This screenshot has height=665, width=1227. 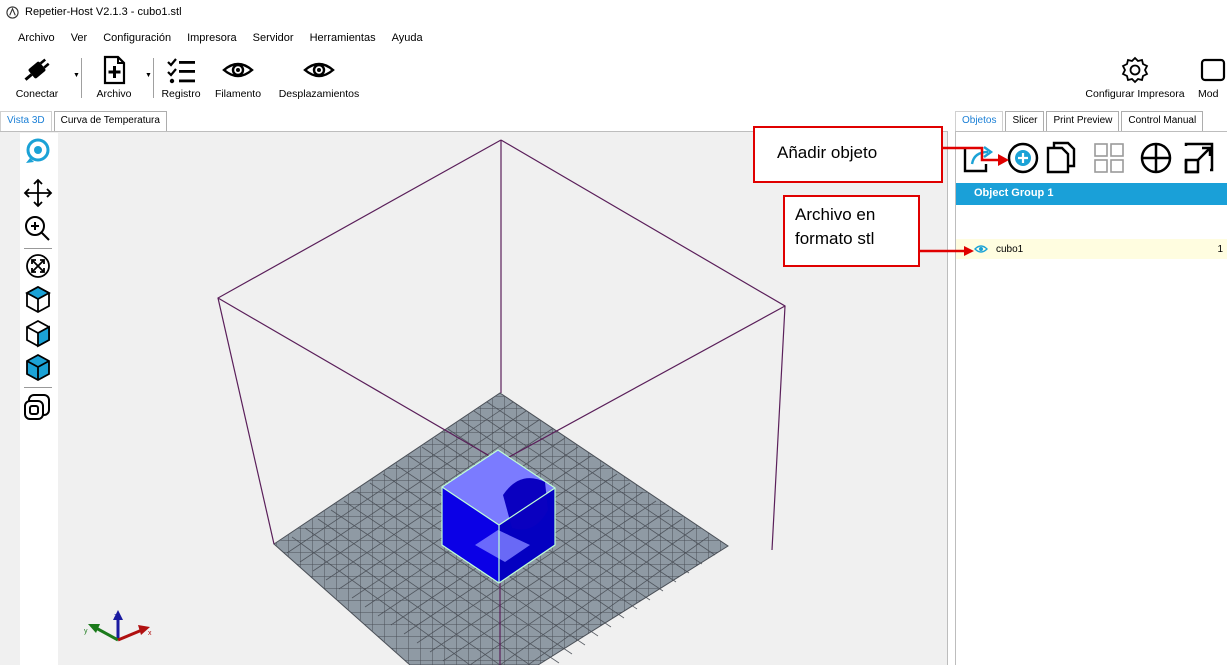 What do you see at coordinates (319, 94) in the screenshot?
I see `moves-label: Desplazamientos` at bounding box center [319, 94].